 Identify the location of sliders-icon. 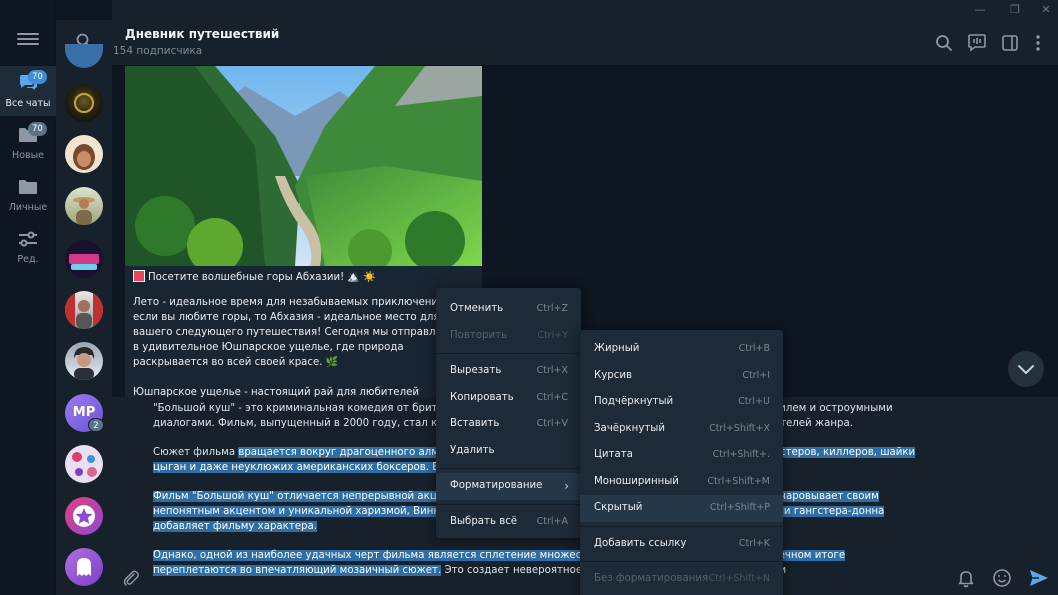
(28, 239).